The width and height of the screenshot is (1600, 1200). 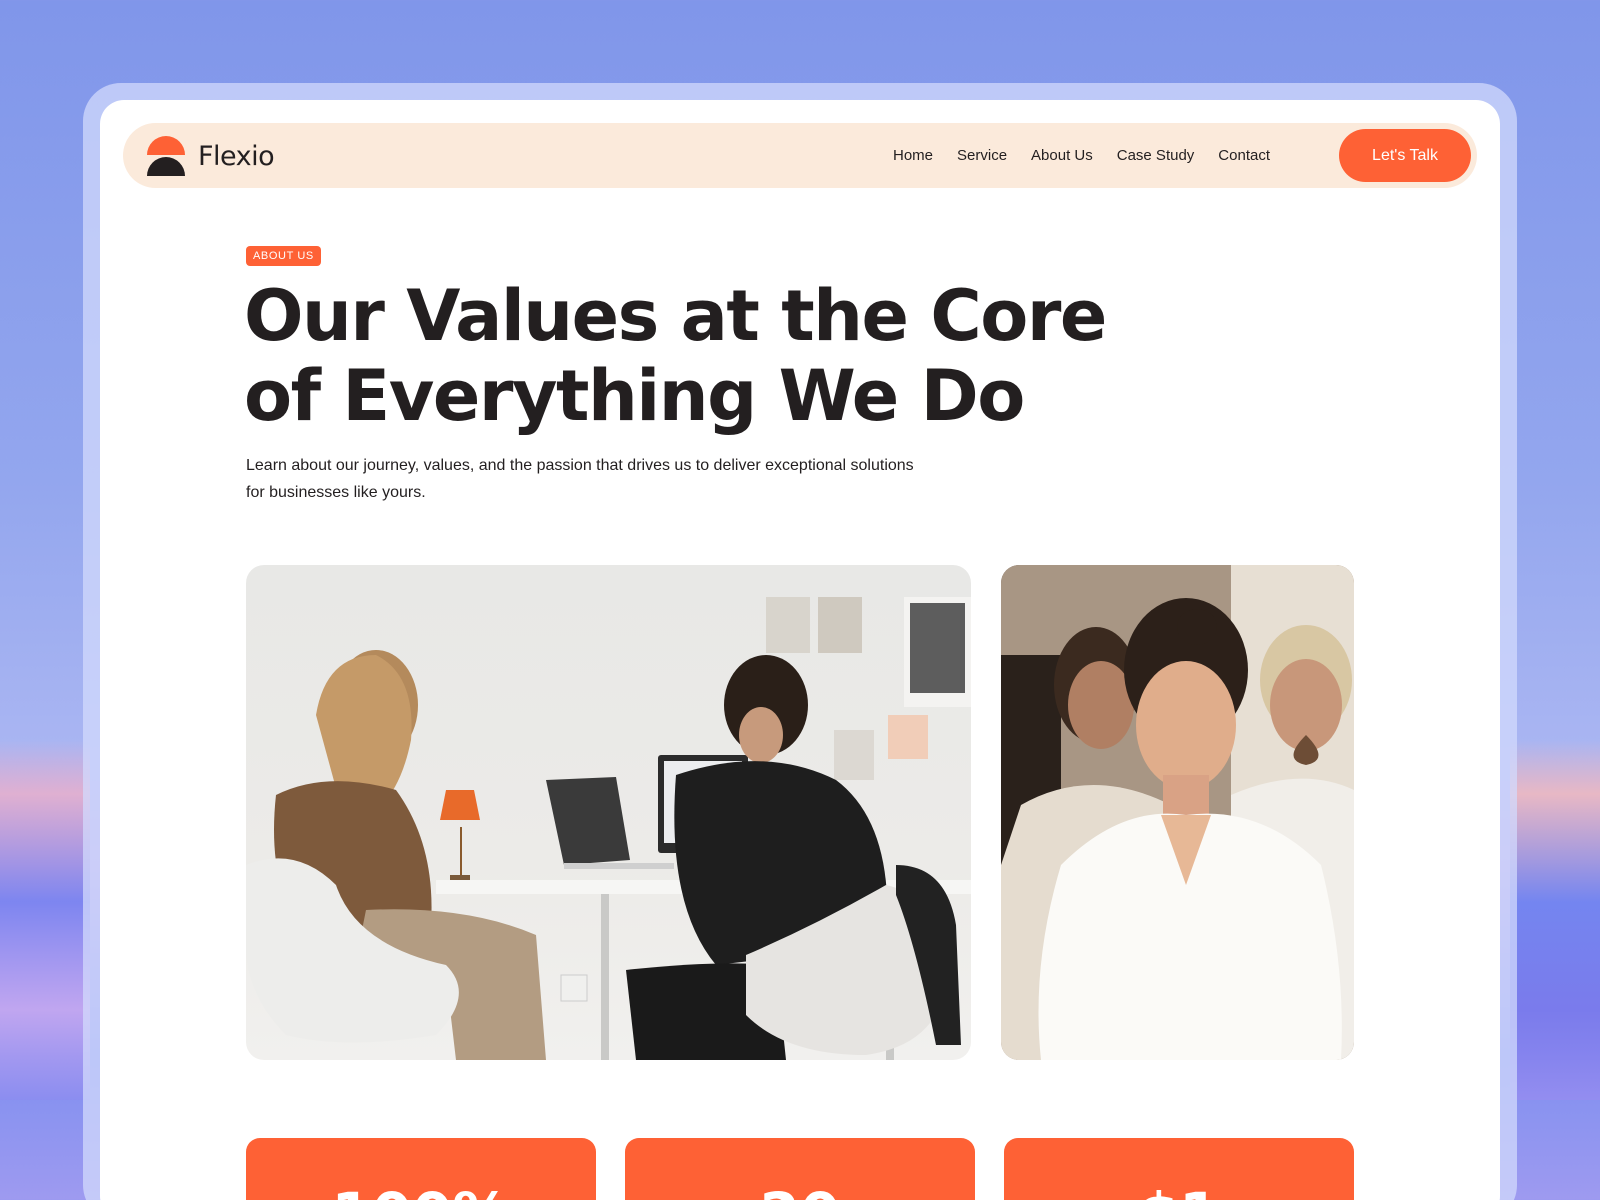 What do you see at coordinates (1093, 155) in the screenshot?
I see `nav-links: Home Service About Us Case Study Contact` at bounding box center [1093, 155].